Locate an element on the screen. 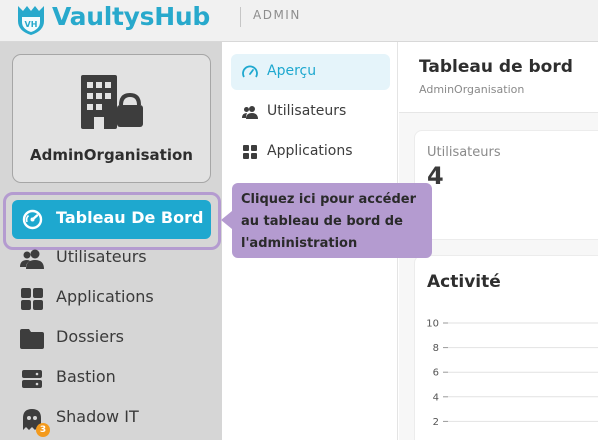 This screenshot has height=440, width=598. sidebar-item-folders: Dossiers is located at coordinates (111, 339).